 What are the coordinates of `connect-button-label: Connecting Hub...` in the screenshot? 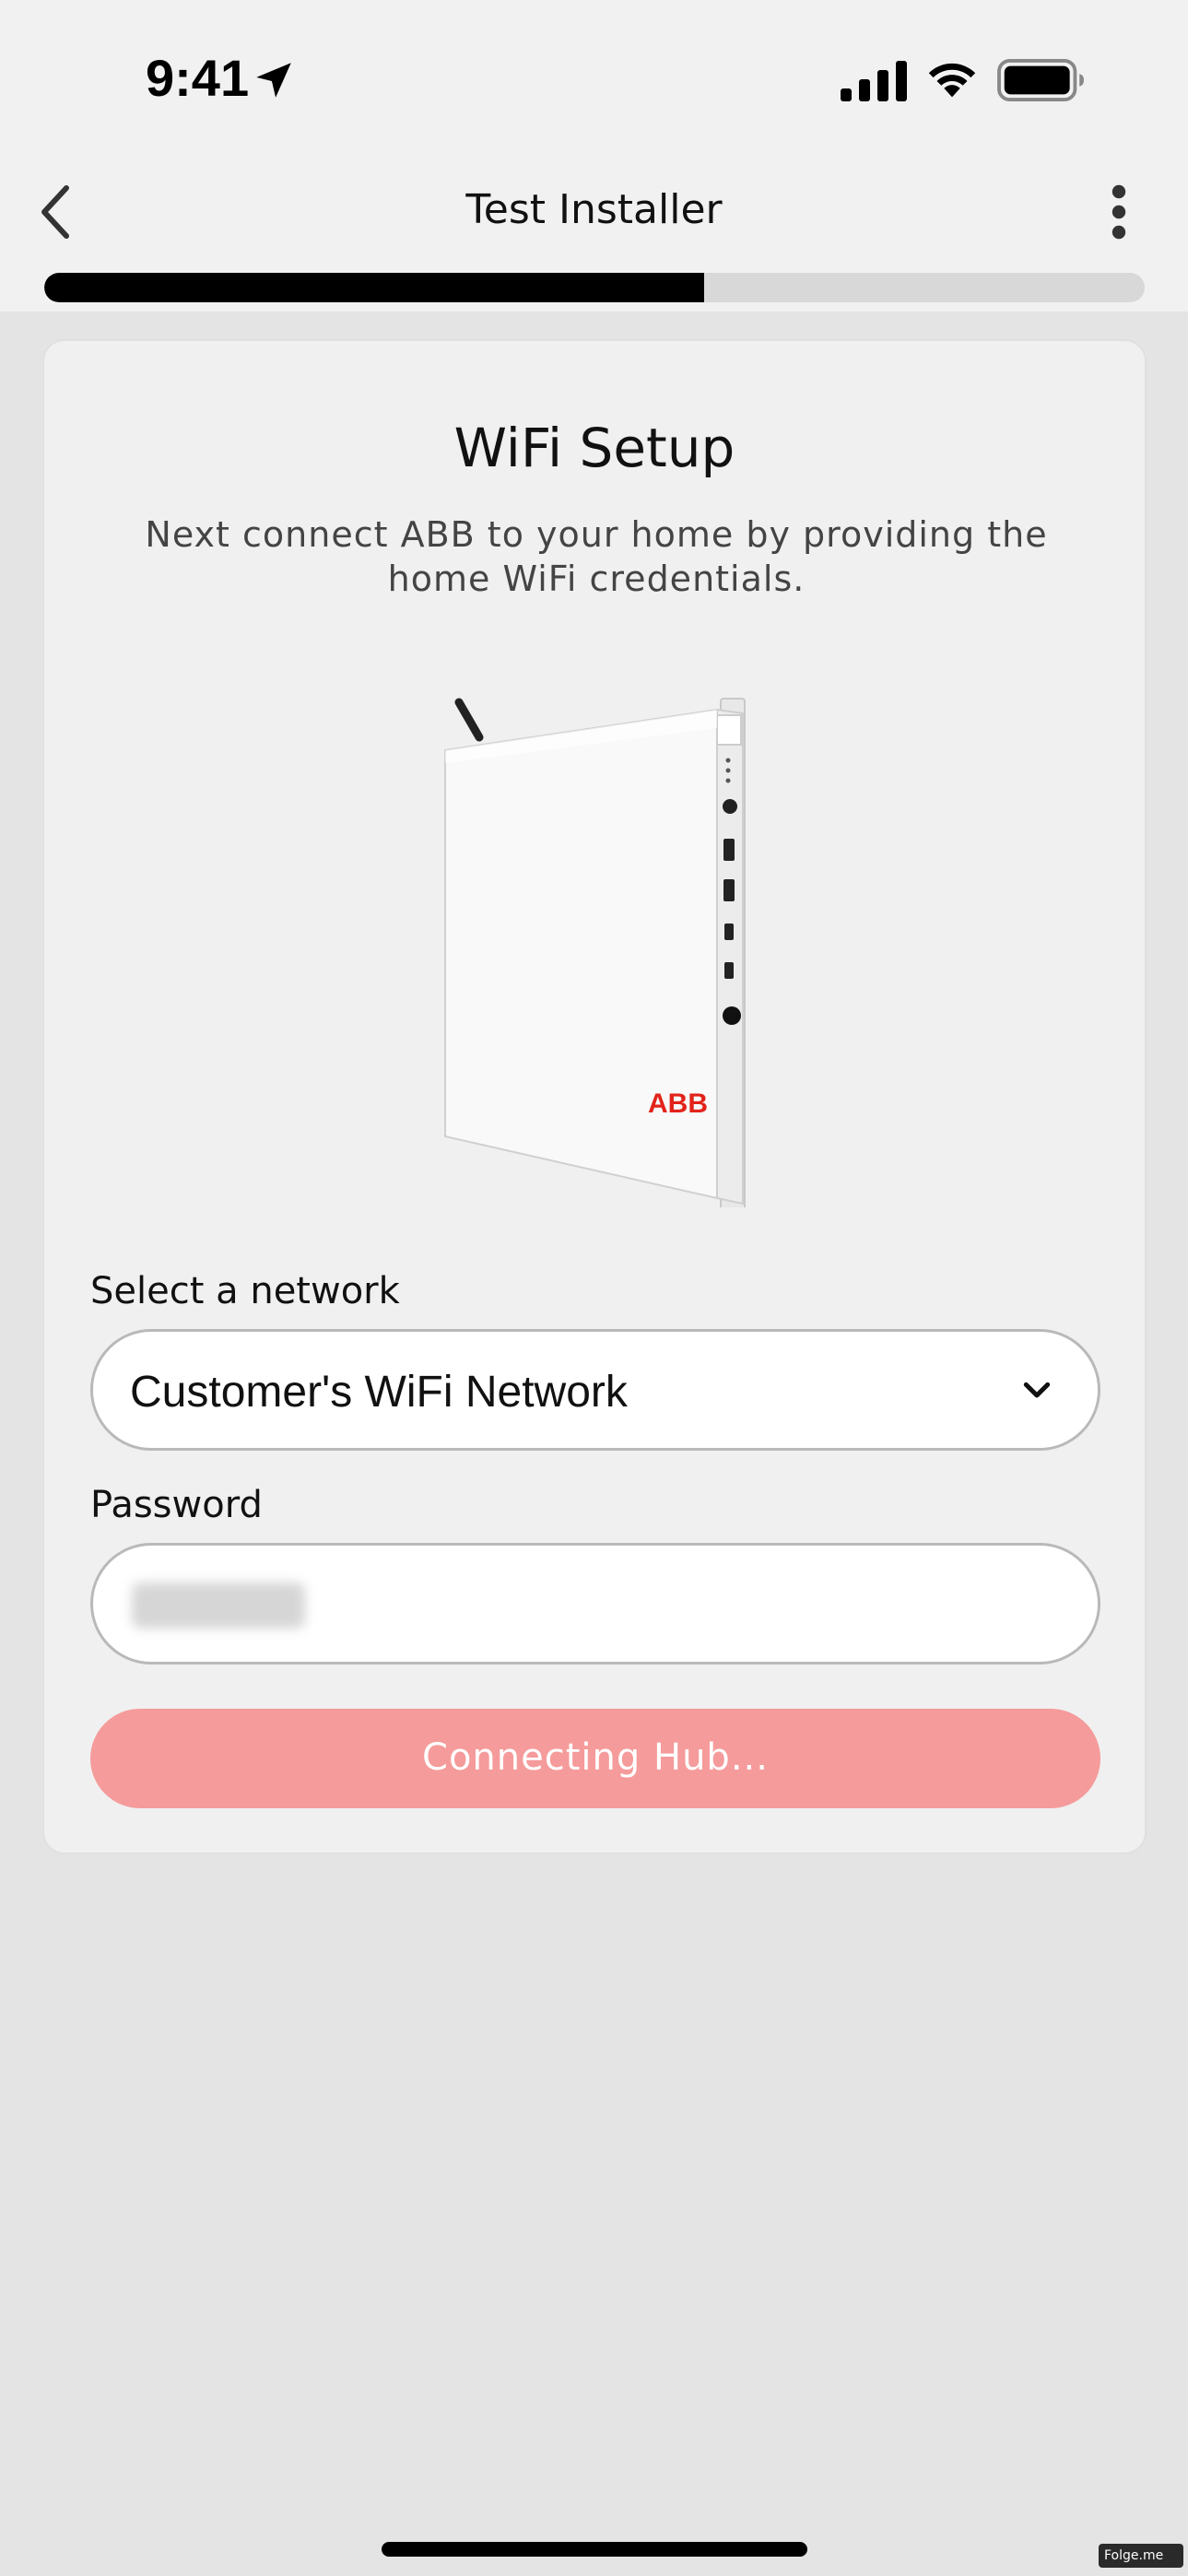 It's located at (595, 1757).